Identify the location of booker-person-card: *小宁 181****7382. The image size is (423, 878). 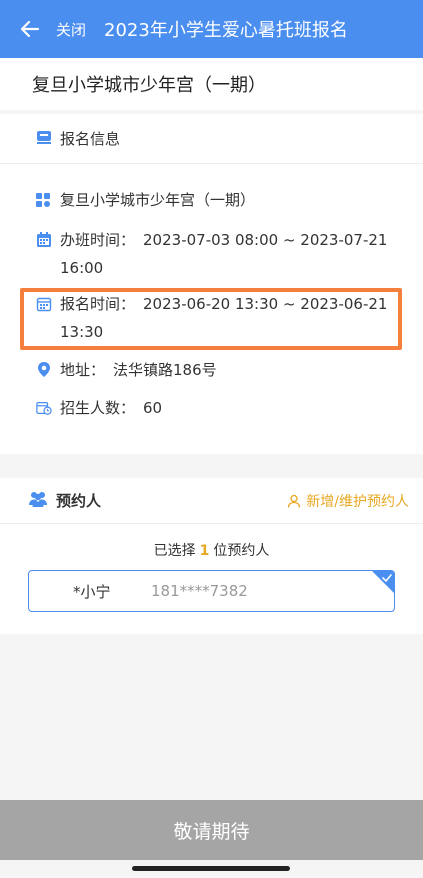
(211, 591).